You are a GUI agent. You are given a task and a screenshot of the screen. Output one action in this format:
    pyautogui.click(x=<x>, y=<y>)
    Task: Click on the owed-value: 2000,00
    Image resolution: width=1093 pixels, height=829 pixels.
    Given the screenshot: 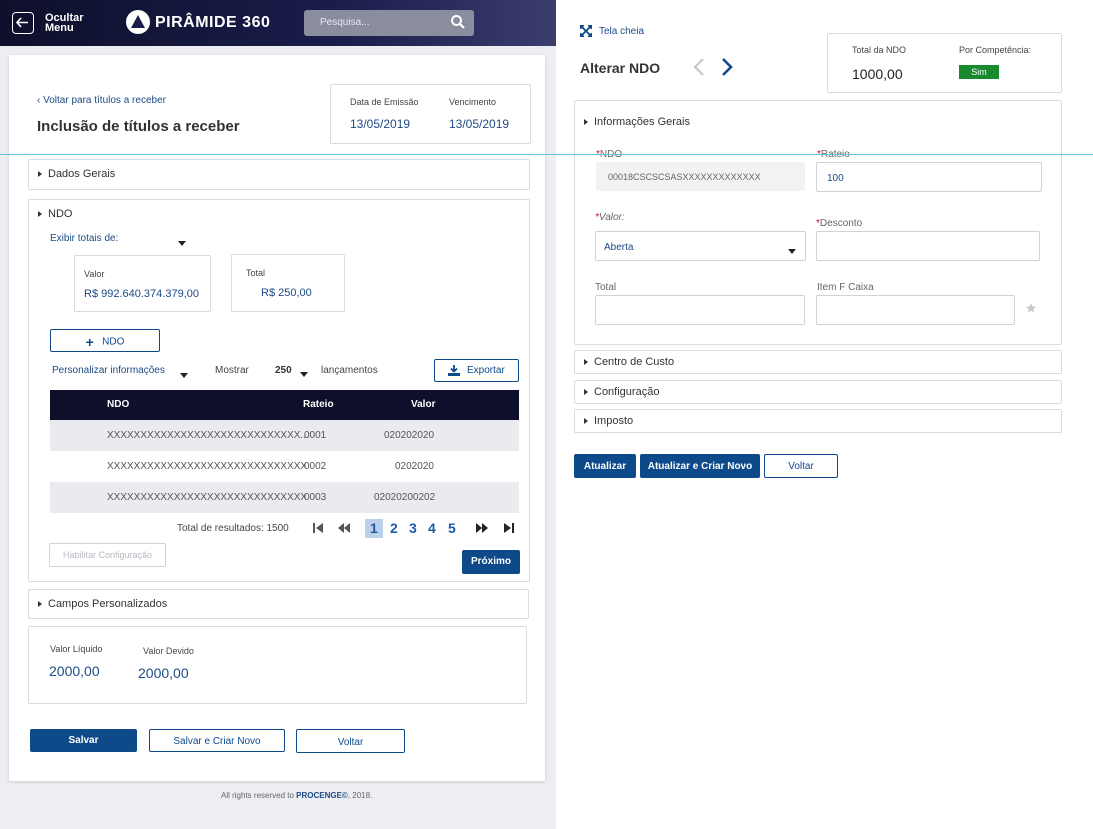 What is the action you would take?
    pyautogui.click(x=163, y=673)
    